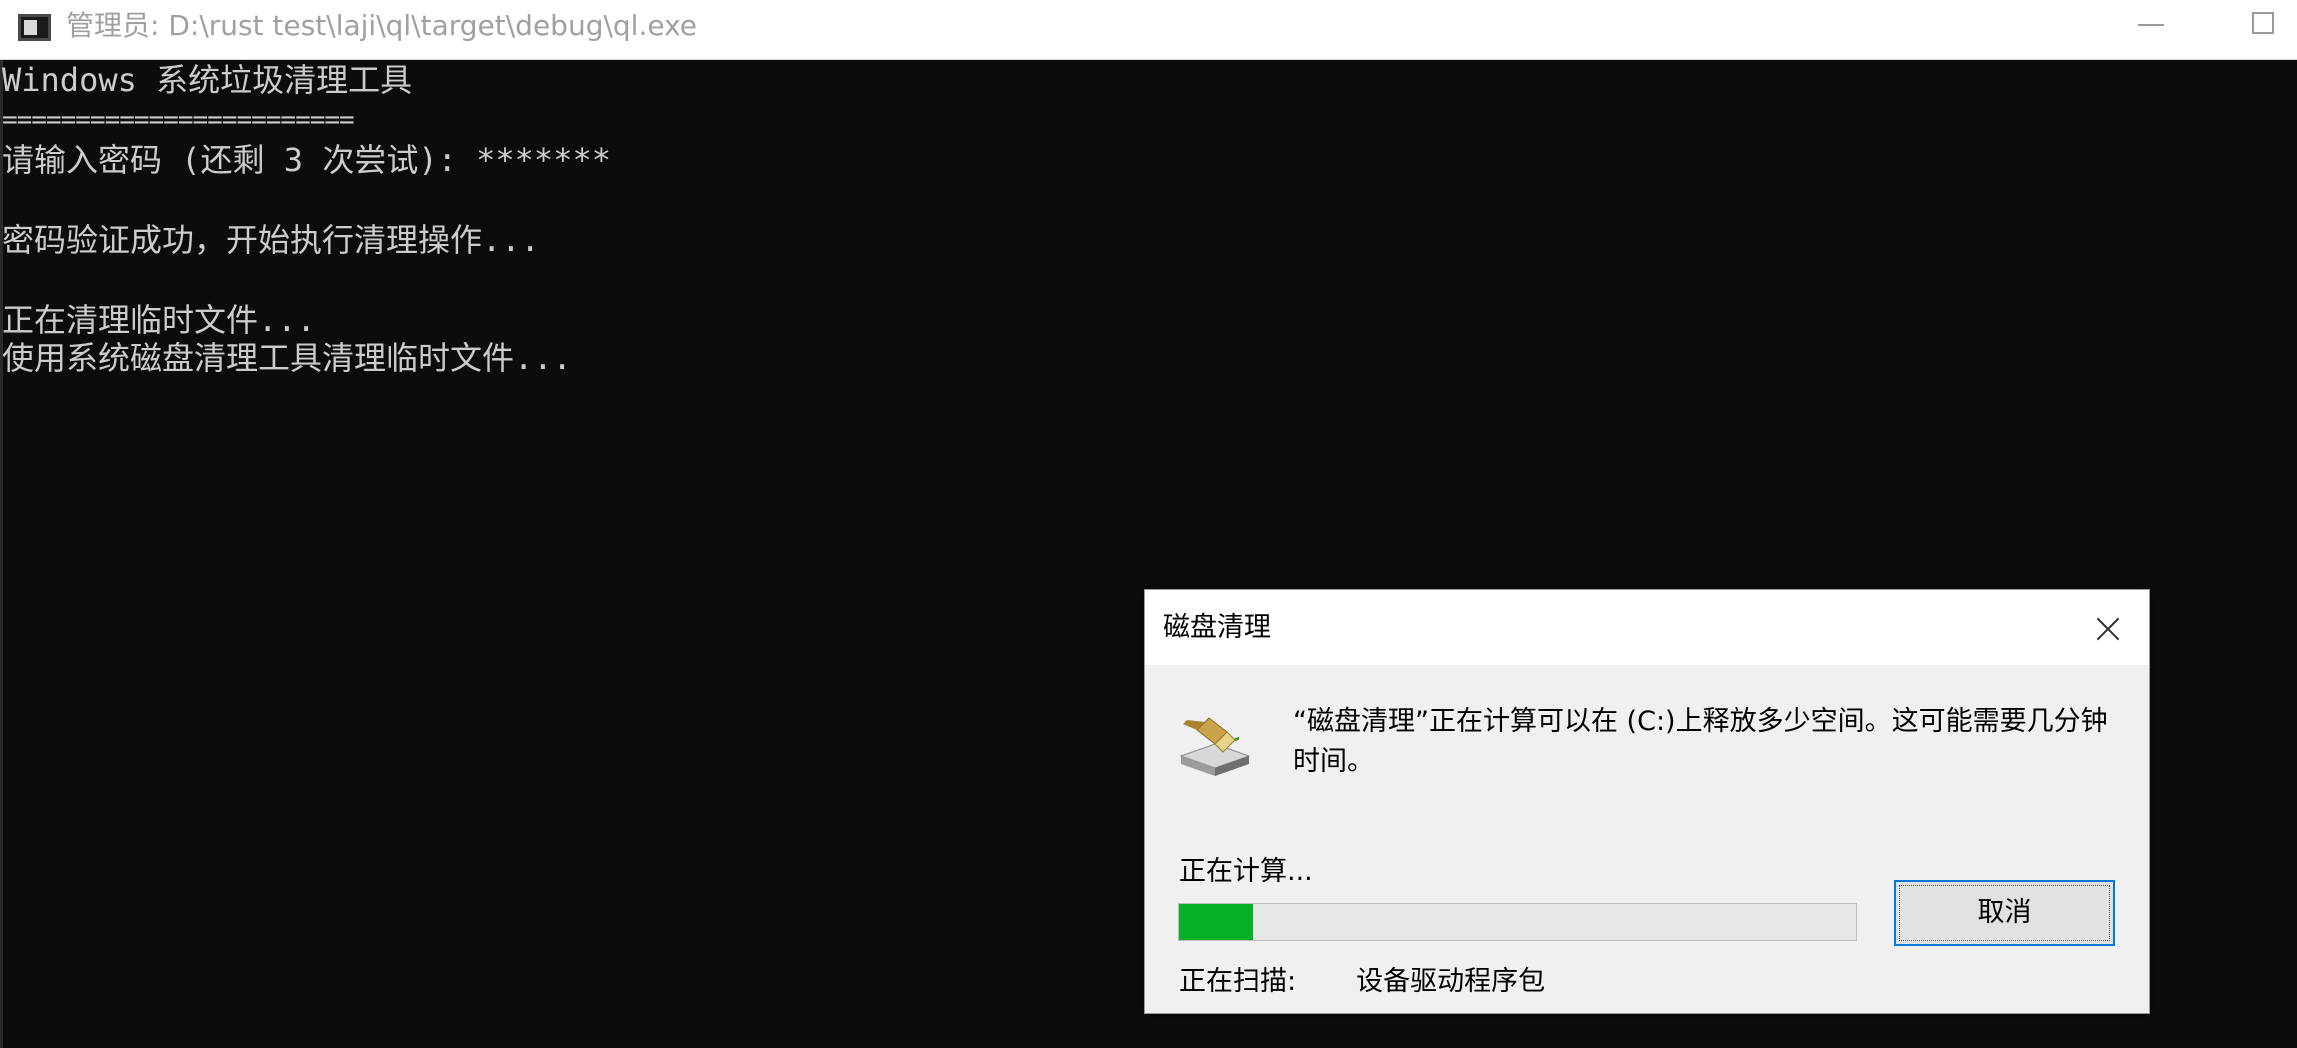 This screenshot has height=1048, width=2297. I want to click on dialog-message: “磁盘清理”正在计算可以在 (C:)上释放多少空间。这可能需要几分钟时间。, so click(1700, 741).